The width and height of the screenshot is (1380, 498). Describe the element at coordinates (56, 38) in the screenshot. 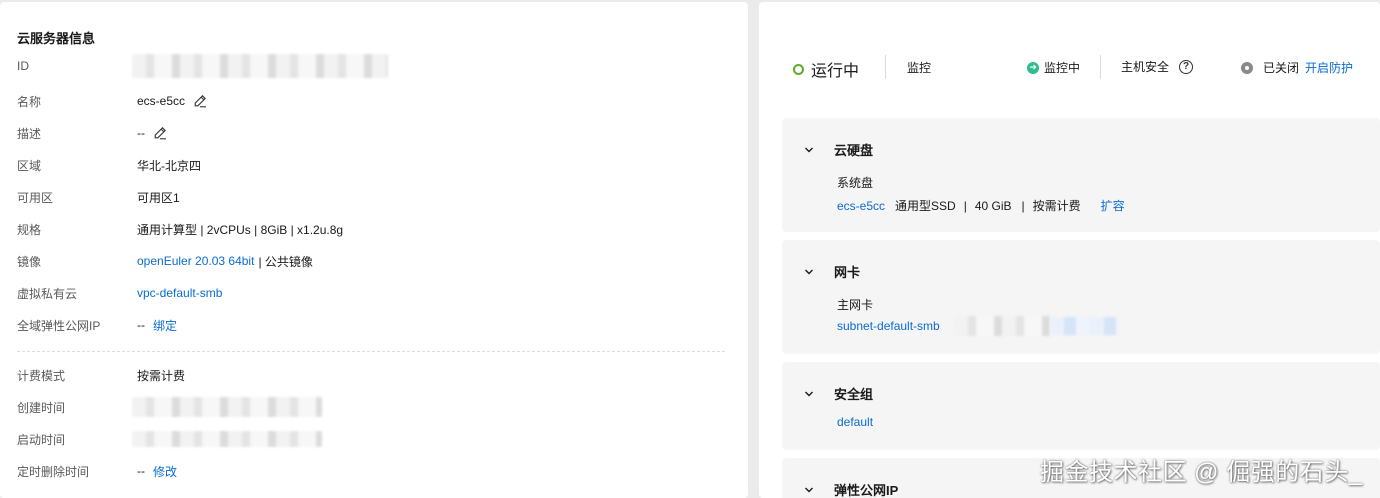

I see `server-info-title: 云服务器信息` at that location.